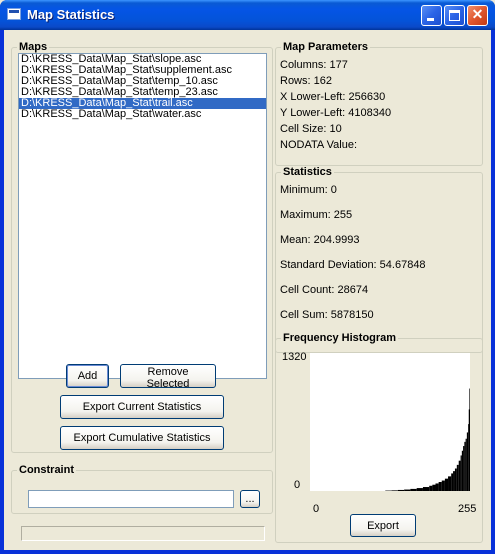 This screenshot has height=554, width=495. Describe the element at coordinates (316, 215) in the screenshot. I see `maximum-value: Maximum: 255` at that location.